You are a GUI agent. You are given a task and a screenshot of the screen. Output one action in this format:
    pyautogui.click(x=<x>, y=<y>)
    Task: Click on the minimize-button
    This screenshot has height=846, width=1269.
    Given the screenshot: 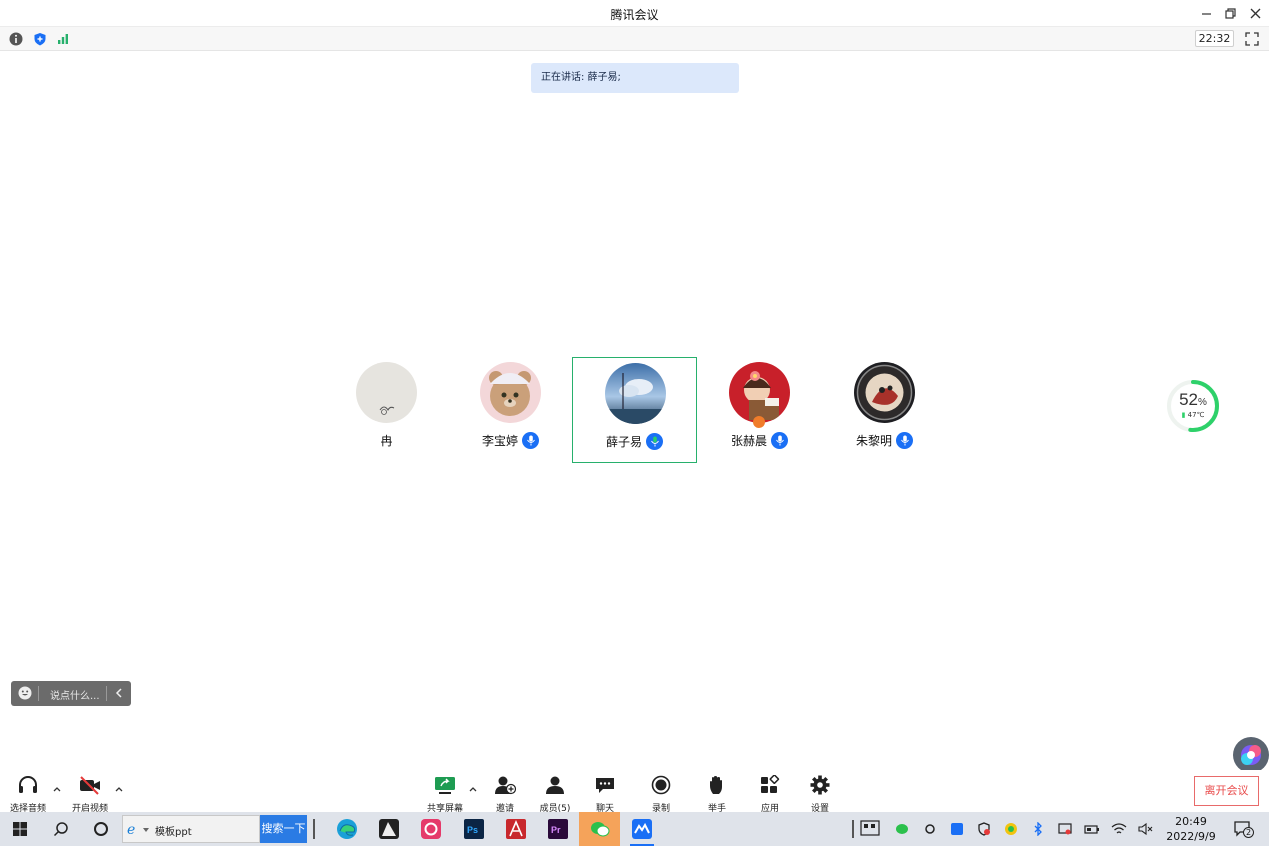 What is the action you would take?
    pyautogui.click(x=1206, y=13)
    